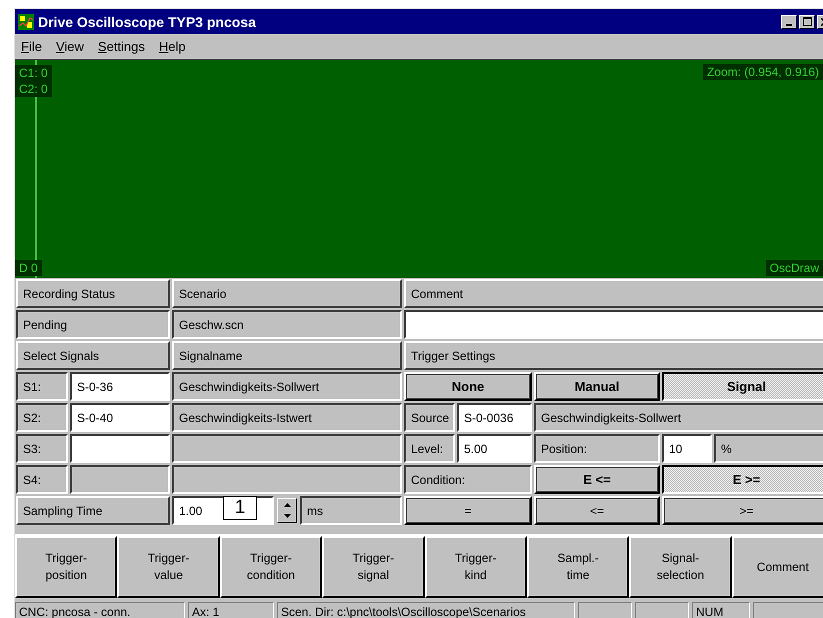 The height and width of the screenshot is (618, 823). I want to click on trigger-mode-button: Signal, so click(742, 386).